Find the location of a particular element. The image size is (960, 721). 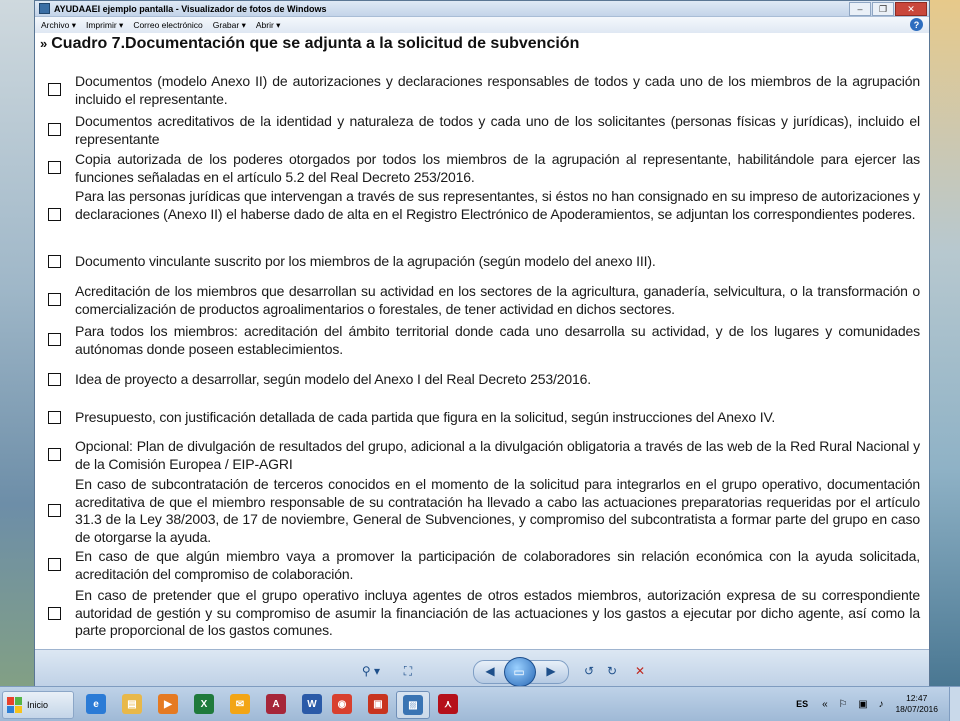

photo-viewer-icon: ▨ is located at coordinates (413, 705).